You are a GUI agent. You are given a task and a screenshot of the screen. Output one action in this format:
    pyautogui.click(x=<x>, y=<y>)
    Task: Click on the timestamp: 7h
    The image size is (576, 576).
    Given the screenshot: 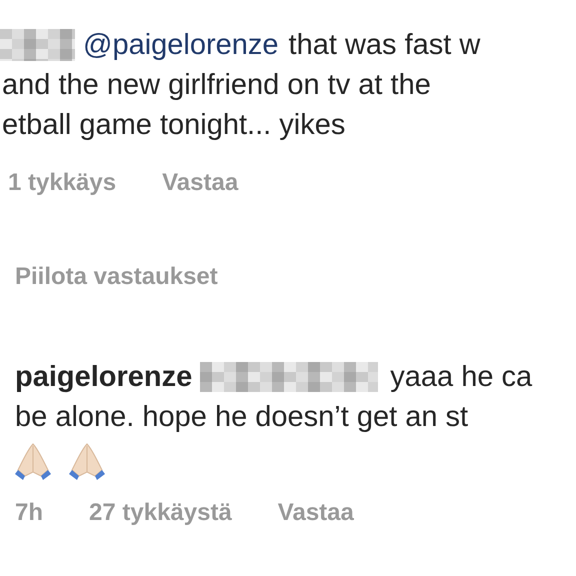 What is the action you would take?
    pyautogui.click(x=29, y=513)
    